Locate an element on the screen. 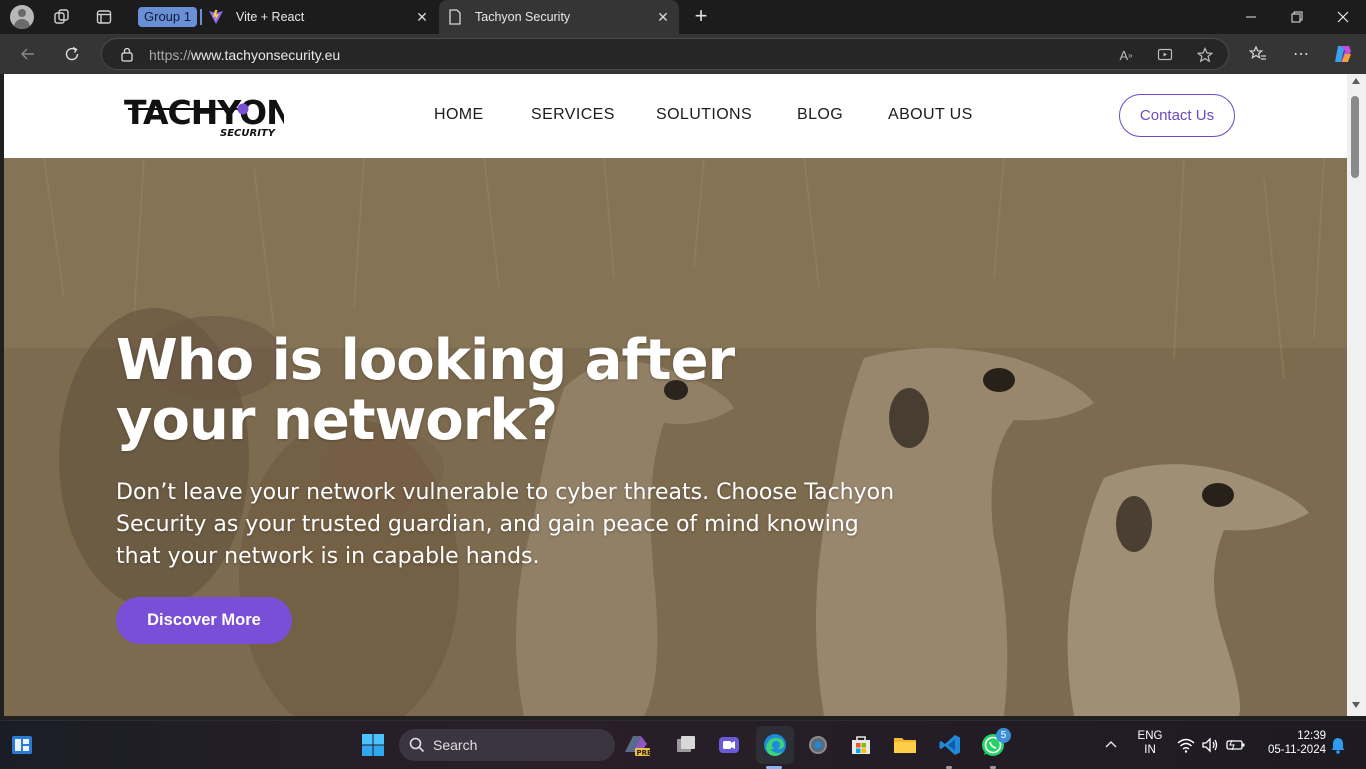 The image size is (1366, 769). settings-gear-icon is located at coordinates (818, 745).